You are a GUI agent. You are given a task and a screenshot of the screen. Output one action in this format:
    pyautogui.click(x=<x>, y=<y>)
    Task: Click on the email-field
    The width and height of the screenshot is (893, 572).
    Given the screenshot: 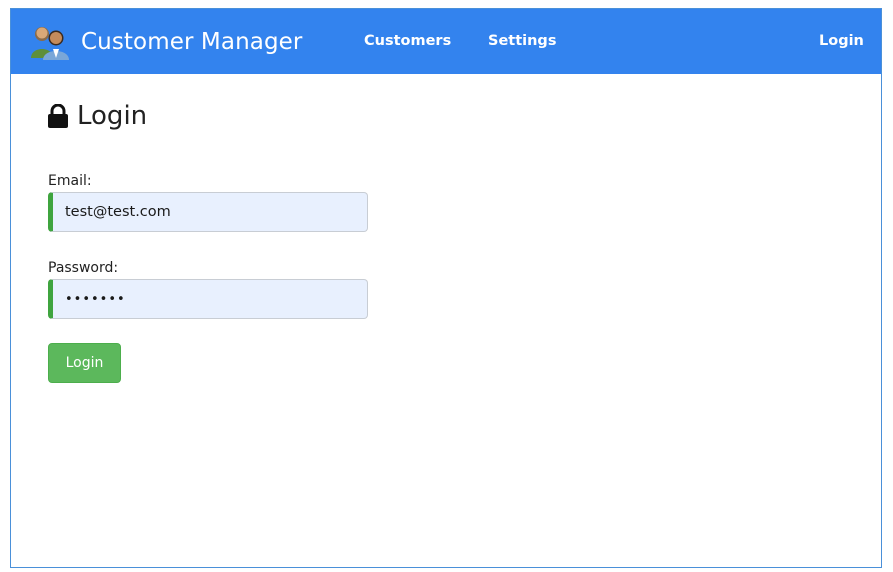 What is the action you would take?
    pyautogui.click(x=210, y=212)
    